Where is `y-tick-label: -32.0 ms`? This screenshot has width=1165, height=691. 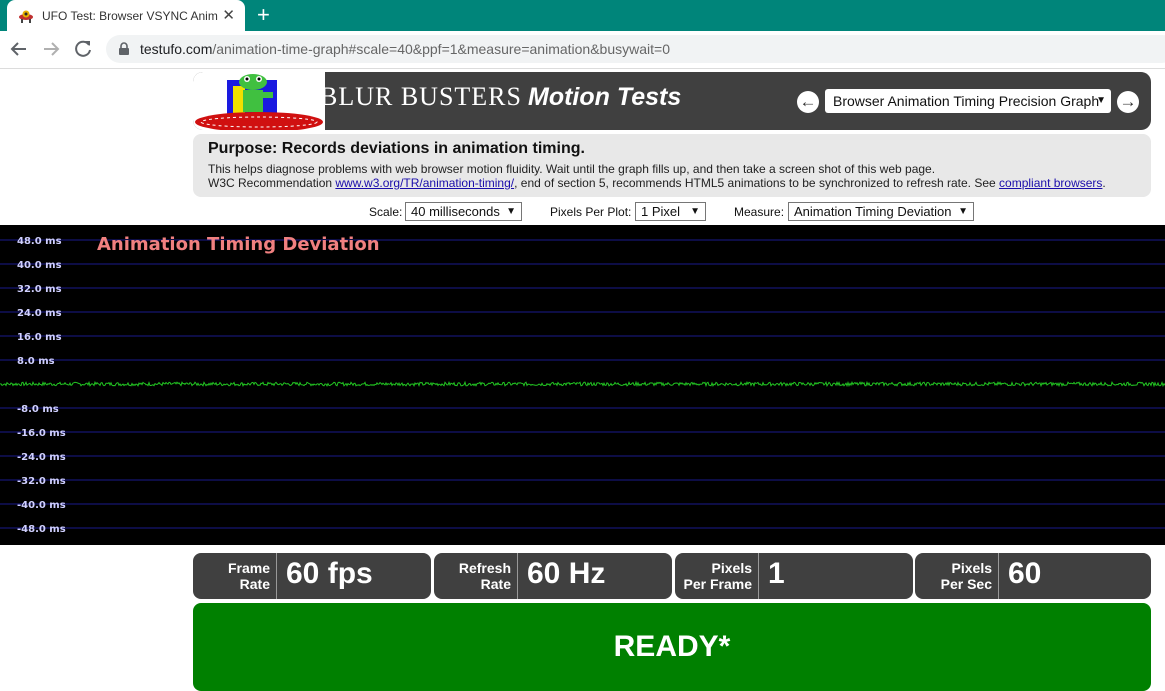
y-tick-label: -32.0 ms is located at coordinates (41, 481).